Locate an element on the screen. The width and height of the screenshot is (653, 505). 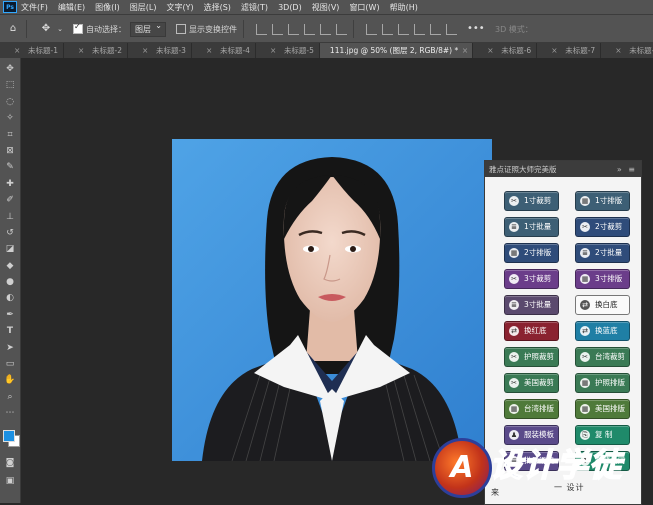
foreground-color-swatch is located at coordinates (9, 436).